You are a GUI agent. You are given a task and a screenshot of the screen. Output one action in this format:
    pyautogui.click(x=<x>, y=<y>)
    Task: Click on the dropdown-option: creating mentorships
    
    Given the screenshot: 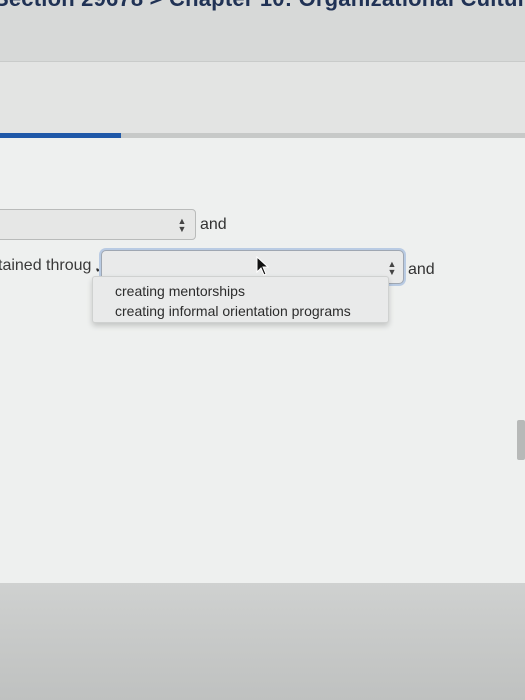 What is the action you would take?
    pyautogui.click(x=180, y=291)
    